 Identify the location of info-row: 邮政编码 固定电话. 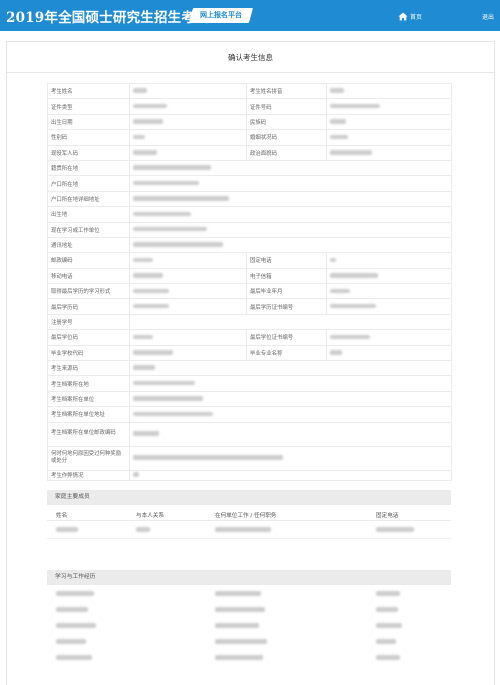
(249, 260).